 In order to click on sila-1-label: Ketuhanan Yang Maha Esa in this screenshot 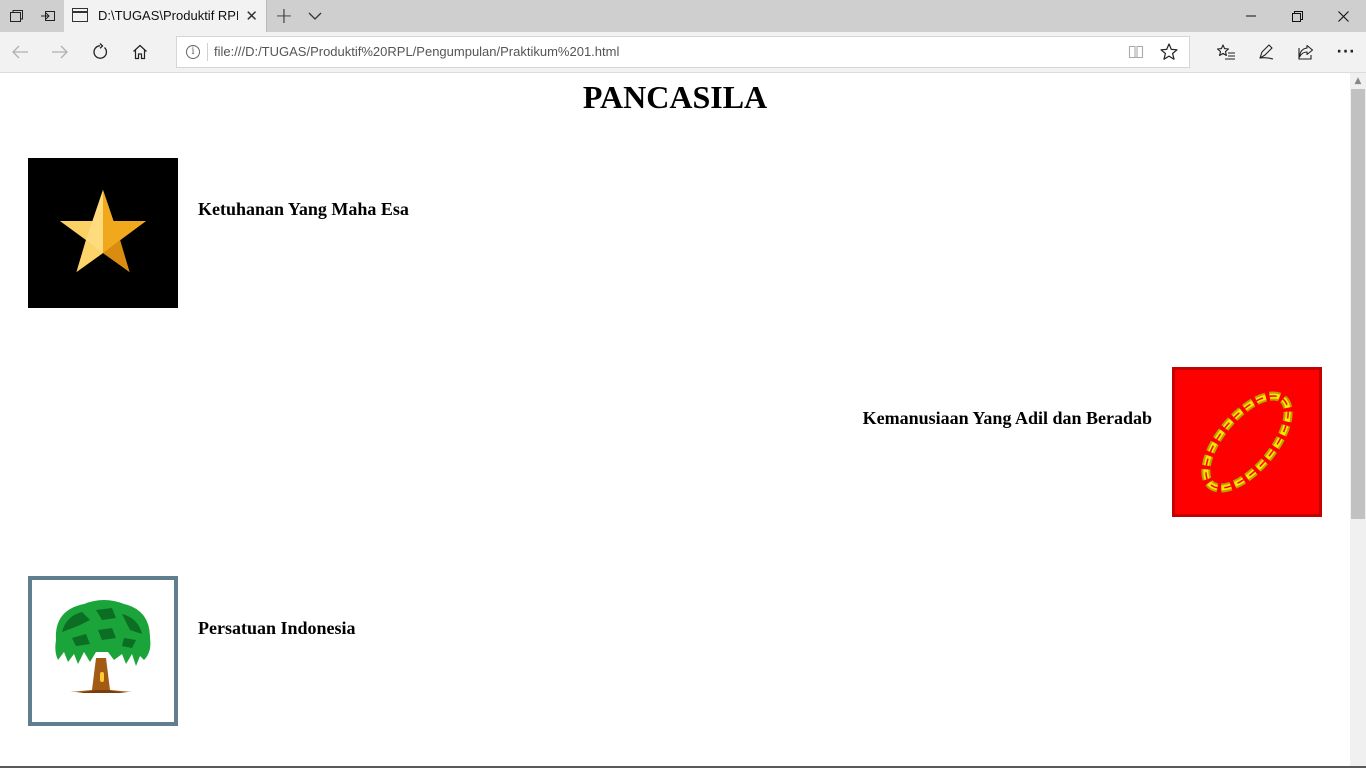, I will do `click(303, 209)`.